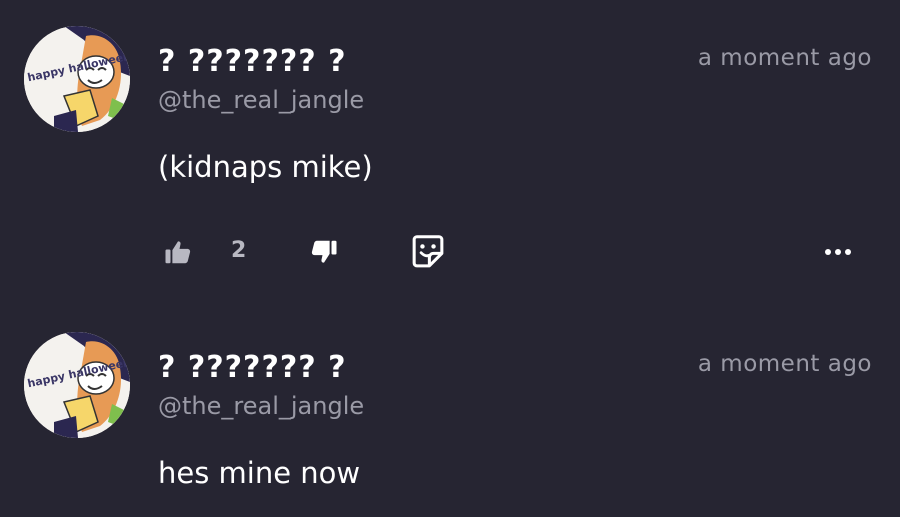 The width and height of the screenshot is (900, 517). I want to click on like-button, so click(178, 252).